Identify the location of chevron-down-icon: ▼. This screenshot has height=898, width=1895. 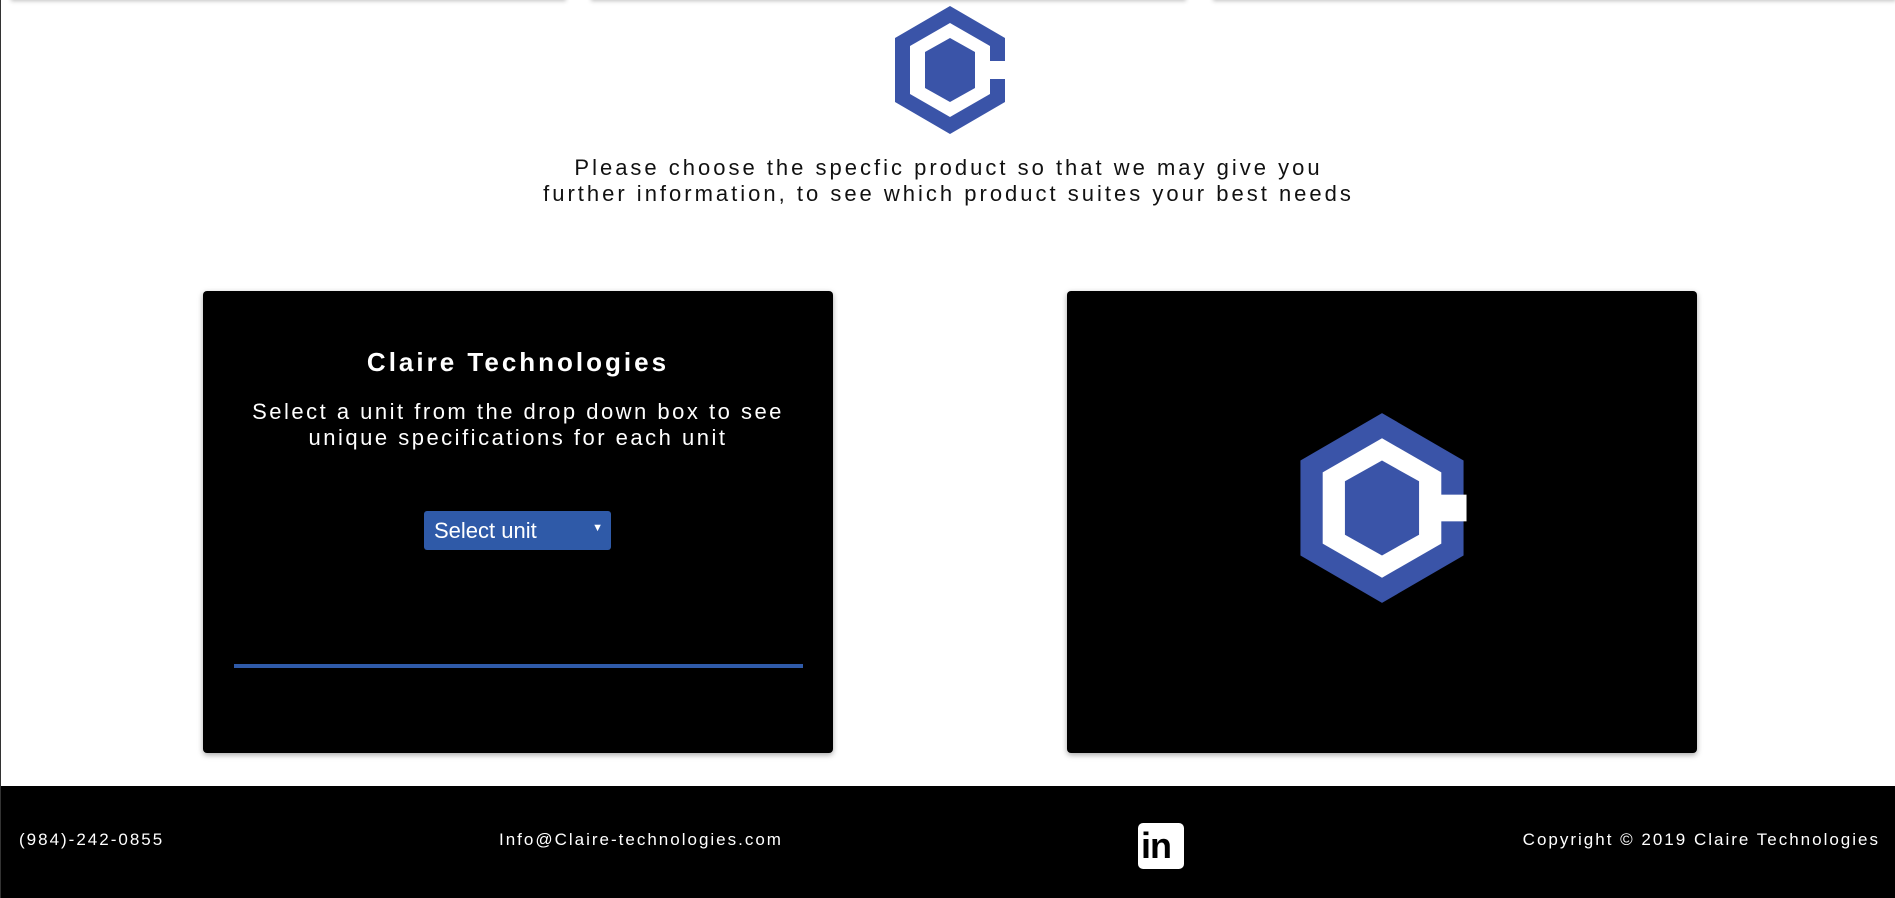
(597, 528).